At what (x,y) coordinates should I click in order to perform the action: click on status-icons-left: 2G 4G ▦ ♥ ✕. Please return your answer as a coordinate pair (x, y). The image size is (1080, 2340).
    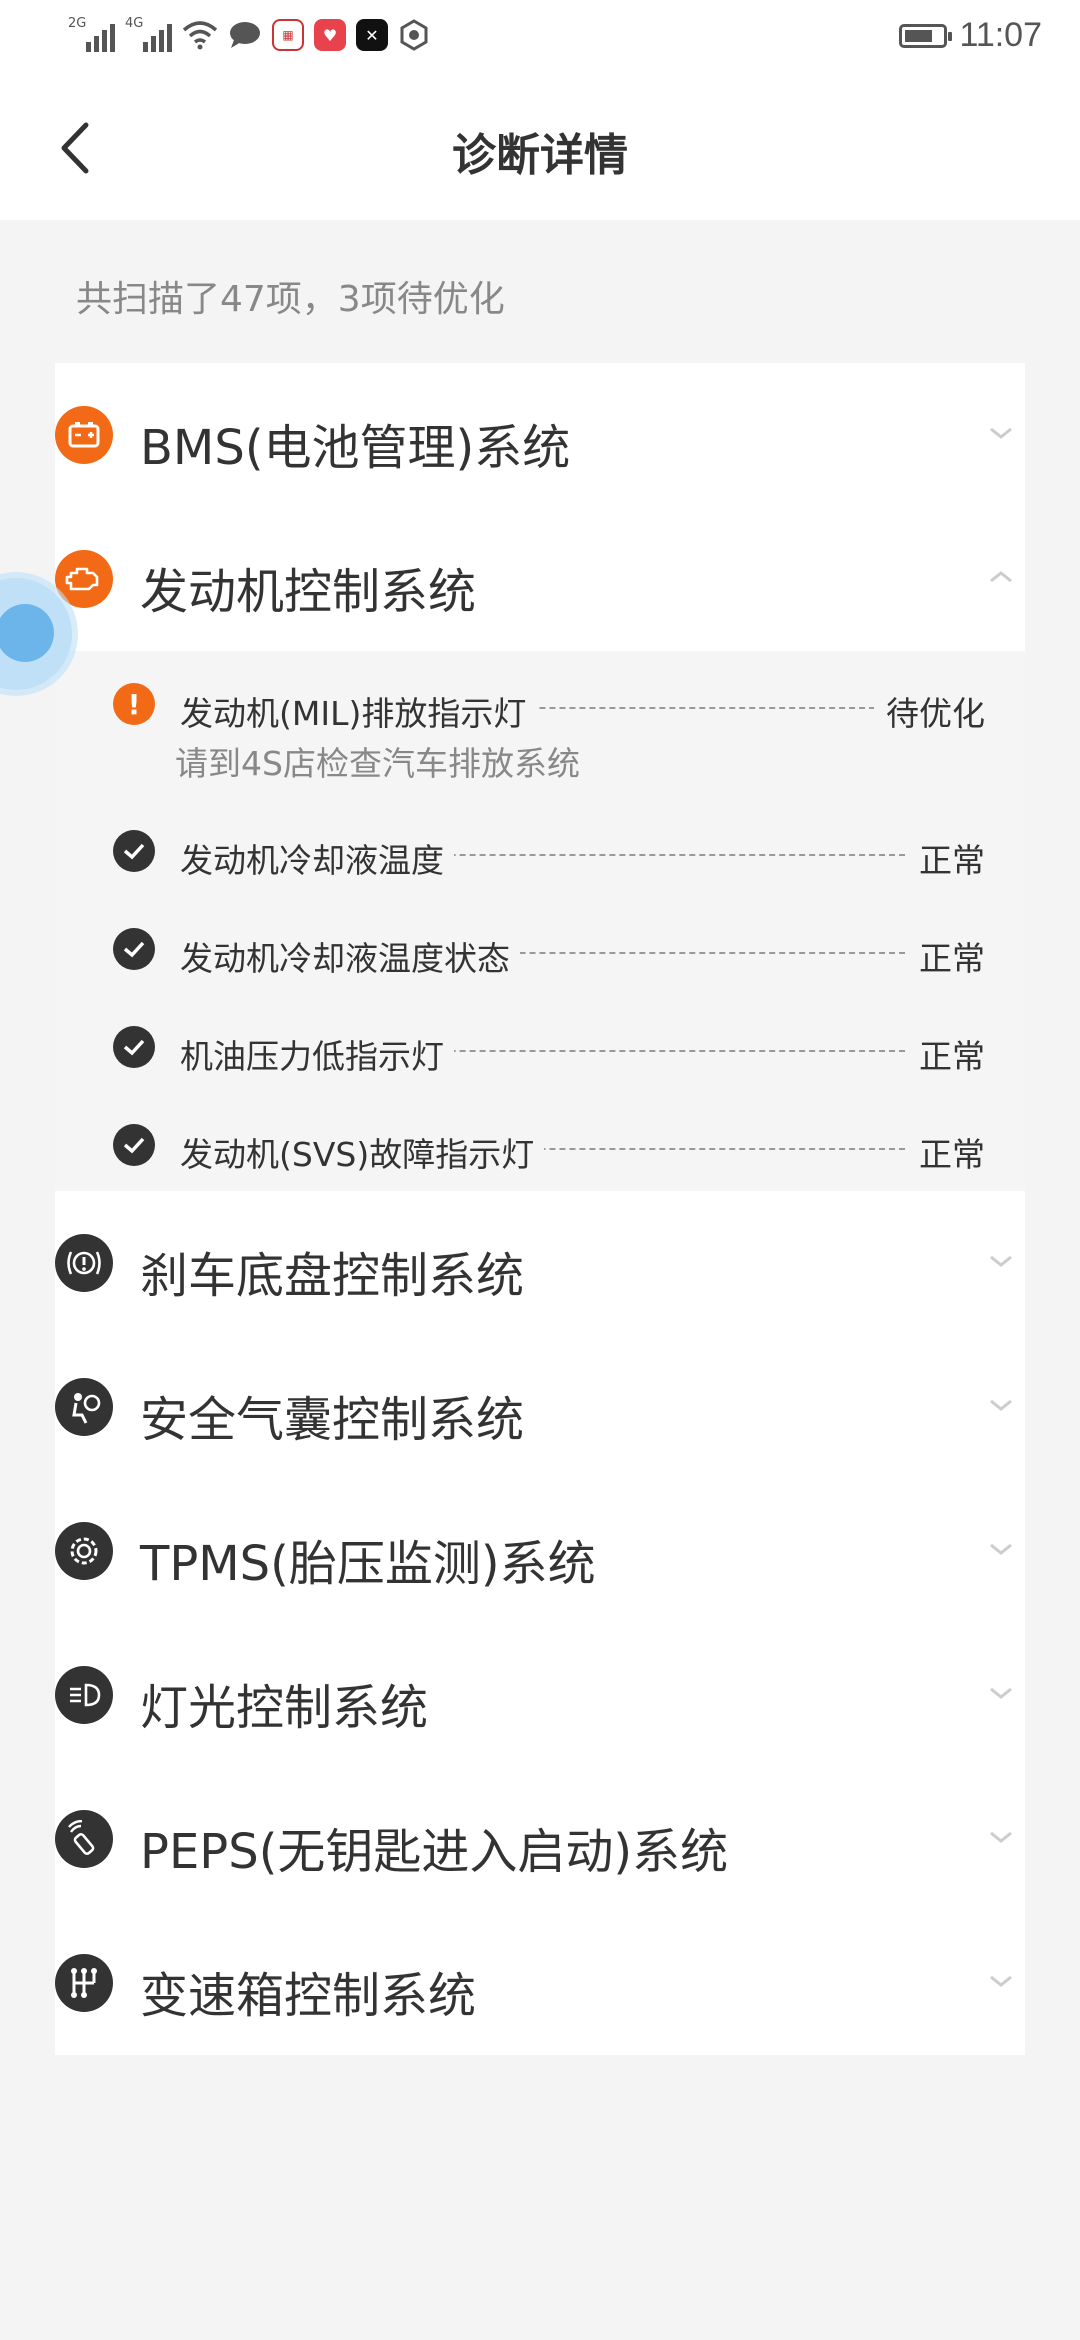
    Looking at the image, I should click on (249, 34).